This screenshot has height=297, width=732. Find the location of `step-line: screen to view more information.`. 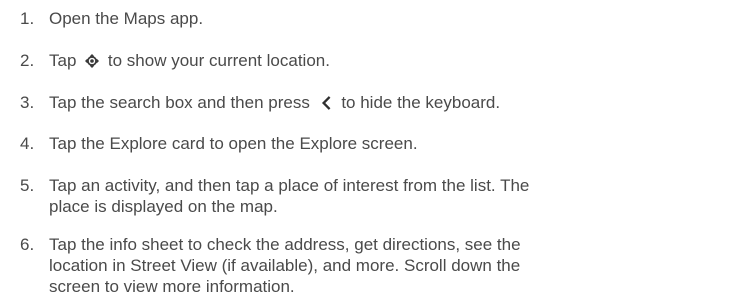

step-line: screen to view more information. is located at coordinates (172, 286).